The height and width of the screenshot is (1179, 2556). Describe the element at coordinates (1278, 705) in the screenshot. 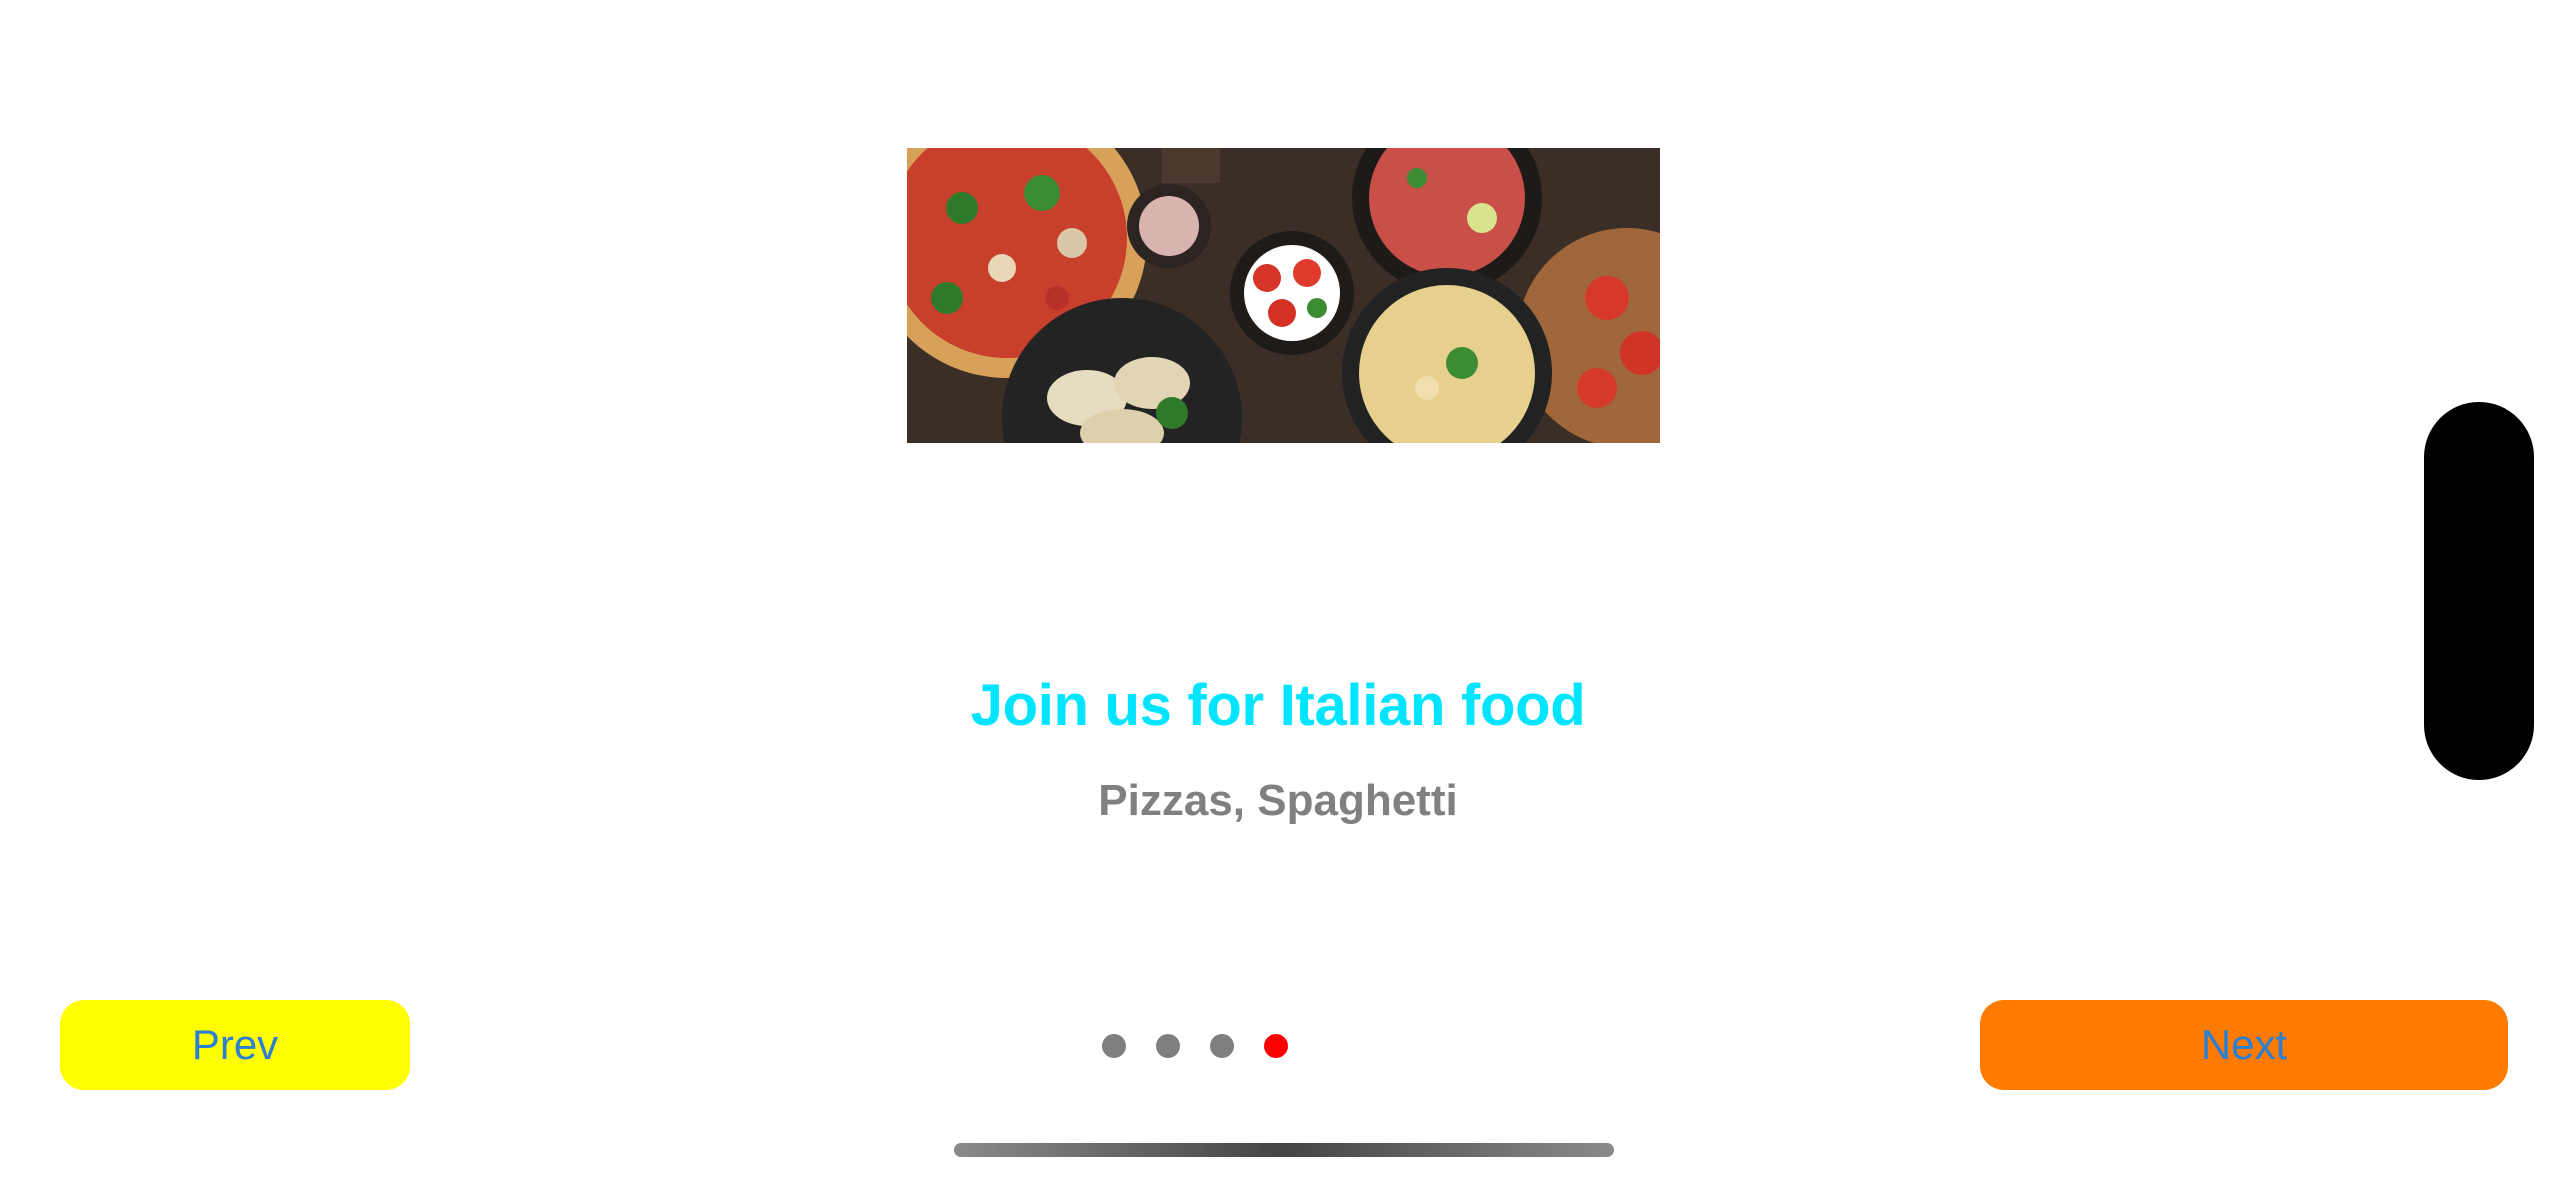

I see `onboarding-title: Join us for Italian food` at that location.